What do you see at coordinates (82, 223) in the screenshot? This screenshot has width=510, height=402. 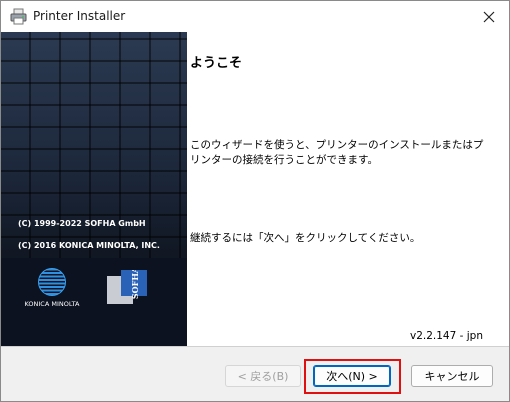 I see `copyright-sofha: (C) 1999-2022 SOFHA GmbH` at bounding box center [82, 223].